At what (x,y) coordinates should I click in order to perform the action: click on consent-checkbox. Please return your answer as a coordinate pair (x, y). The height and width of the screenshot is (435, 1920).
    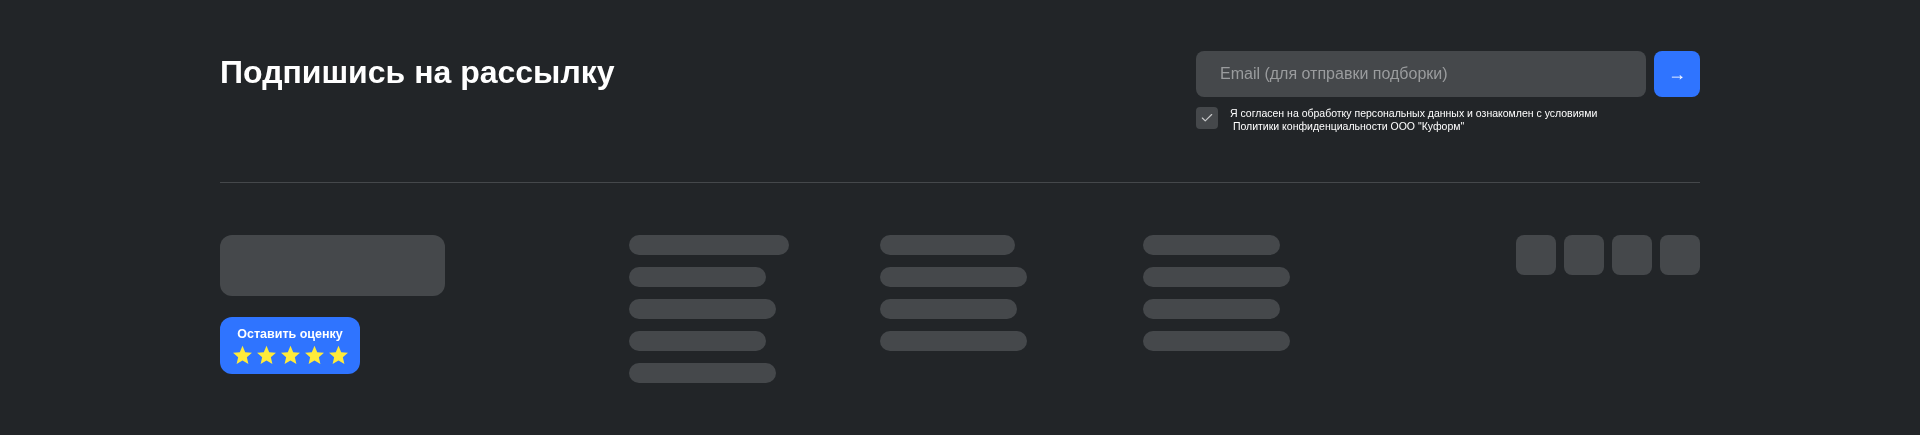
    Looking at the image, I should click on (1207, 118).